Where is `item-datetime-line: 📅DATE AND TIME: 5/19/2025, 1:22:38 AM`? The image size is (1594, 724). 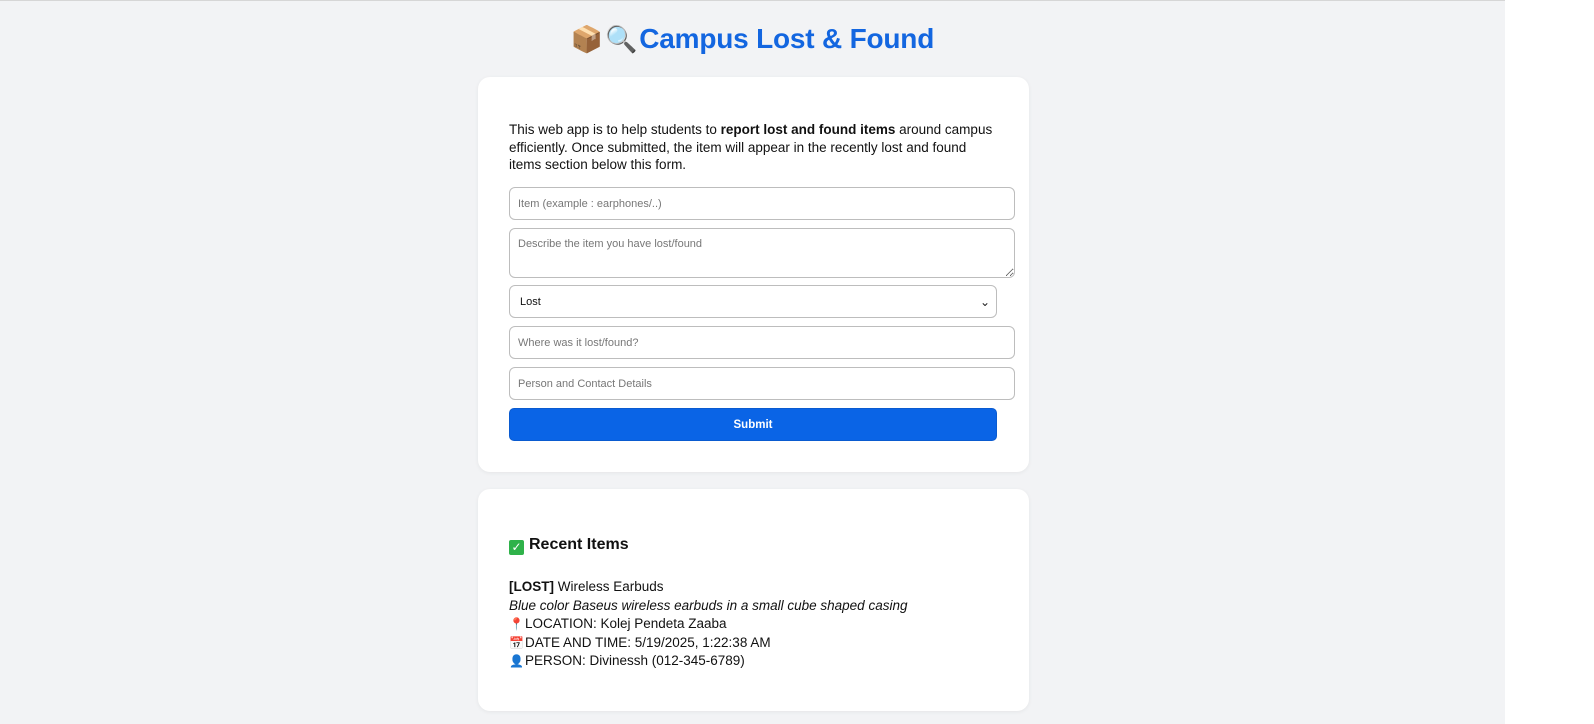 item-datetime-line: 📅DATE AND TIME: 5/19/2025, 1:22:38 AM is located at coordinates (708, 643).